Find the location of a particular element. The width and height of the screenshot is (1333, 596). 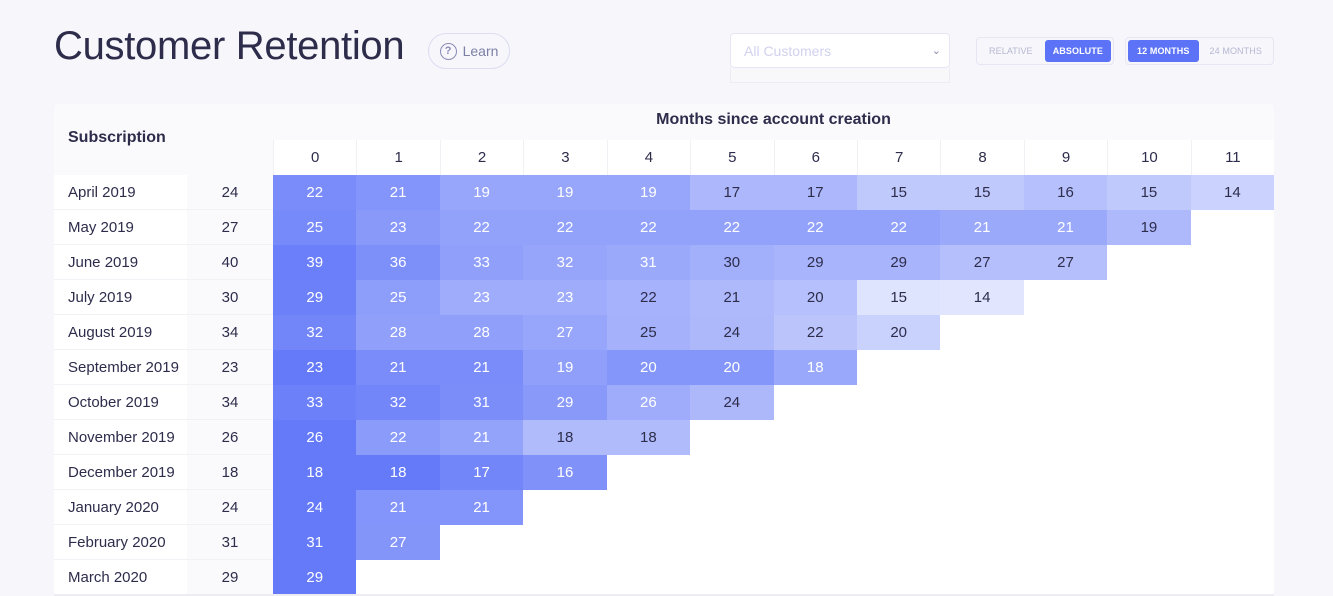

month-column-header: 3 is located at coordinates (564, 157).